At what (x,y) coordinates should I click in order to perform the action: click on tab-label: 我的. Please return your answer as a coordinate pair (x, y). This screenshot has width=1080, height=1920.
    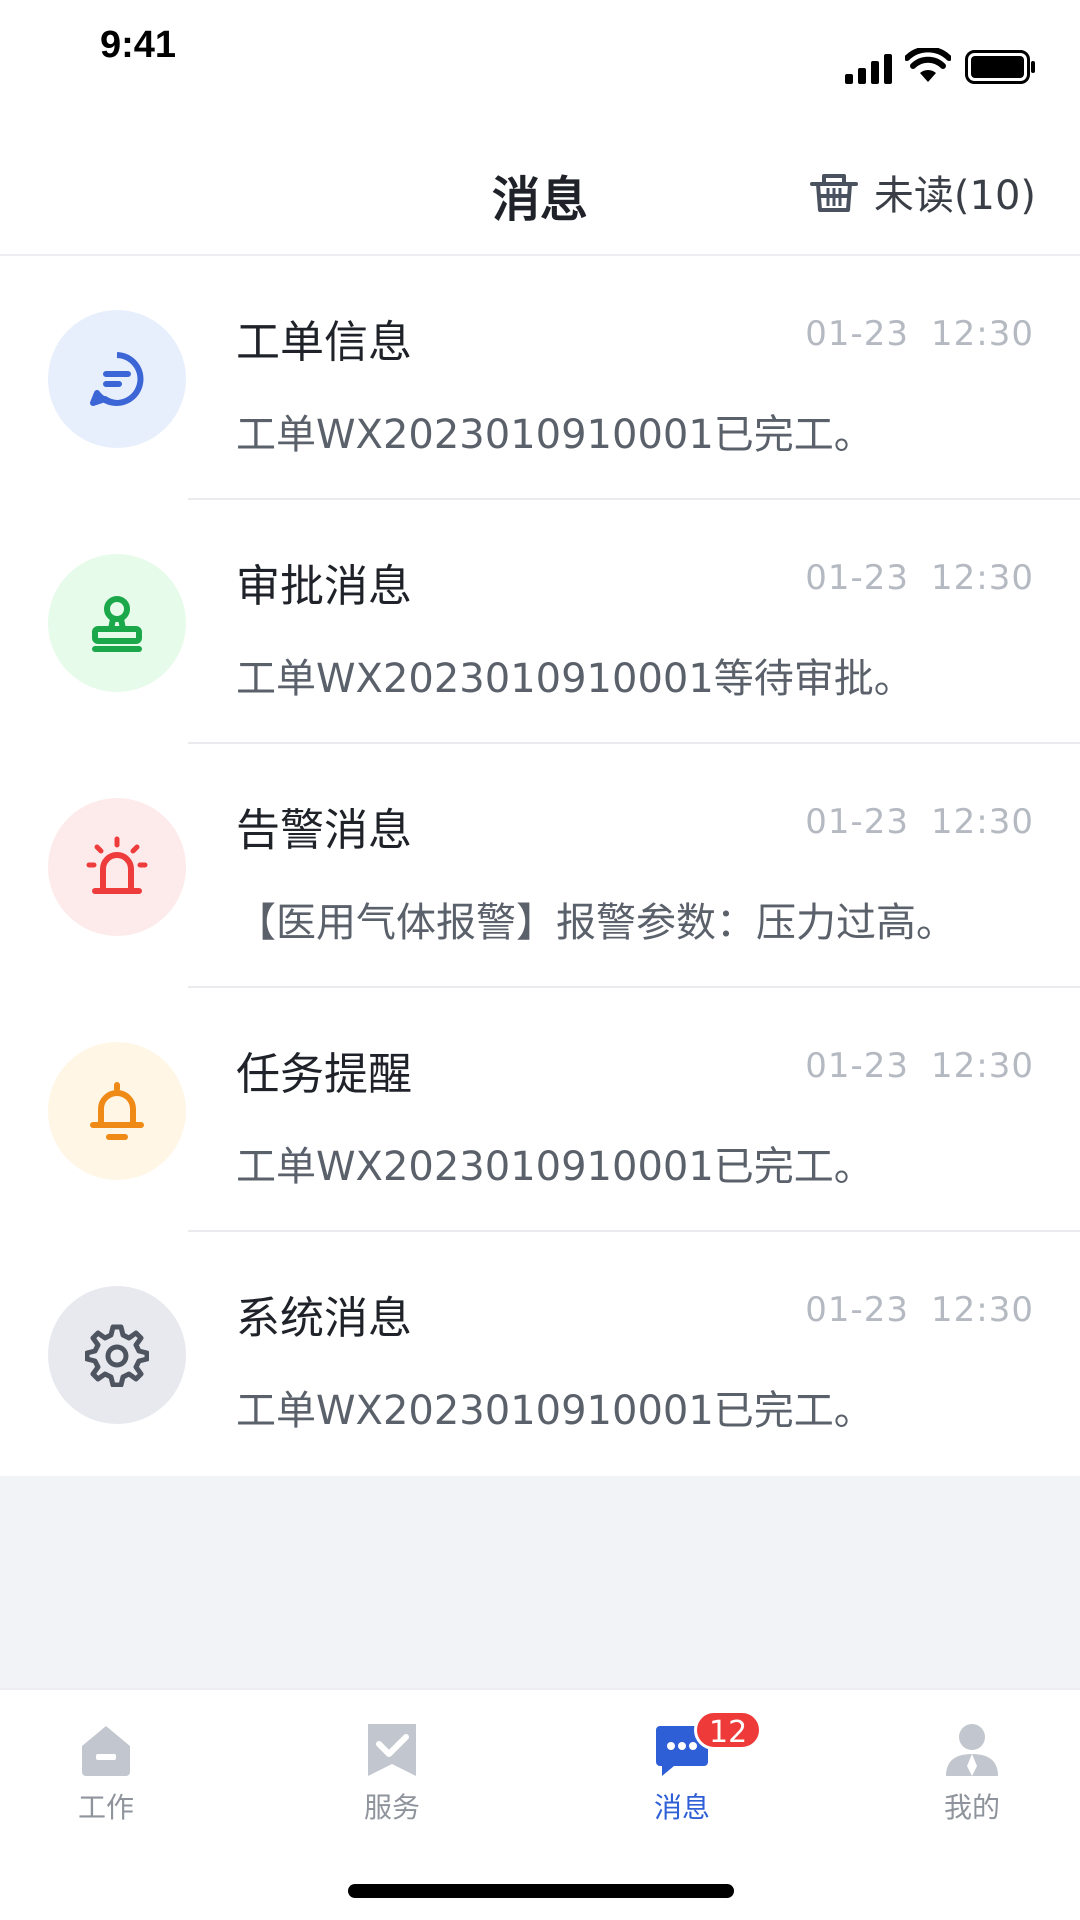
    Looking at the image, I should click on (971, 1807).